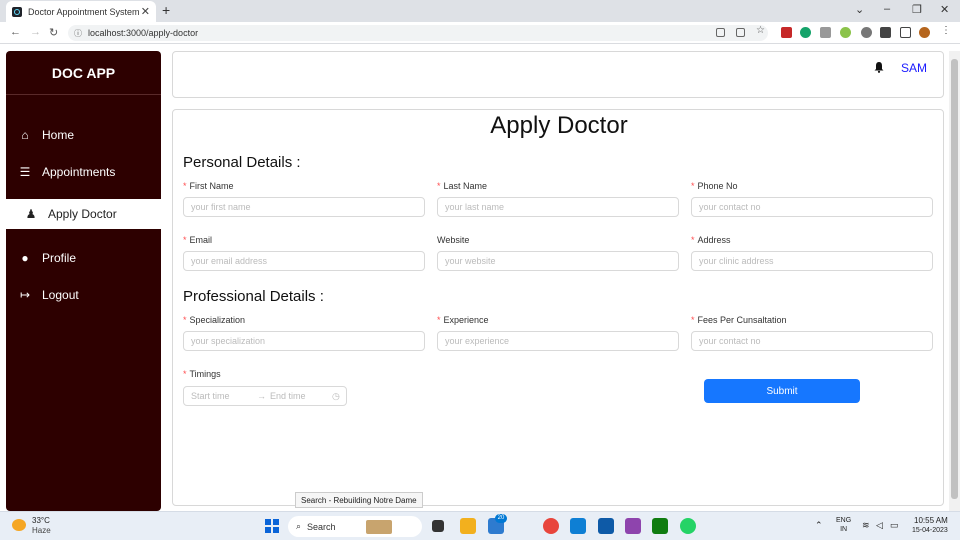 This screenshot has width=960, height=540. I want to click on fees-input: your contact no, so click(812, 341).